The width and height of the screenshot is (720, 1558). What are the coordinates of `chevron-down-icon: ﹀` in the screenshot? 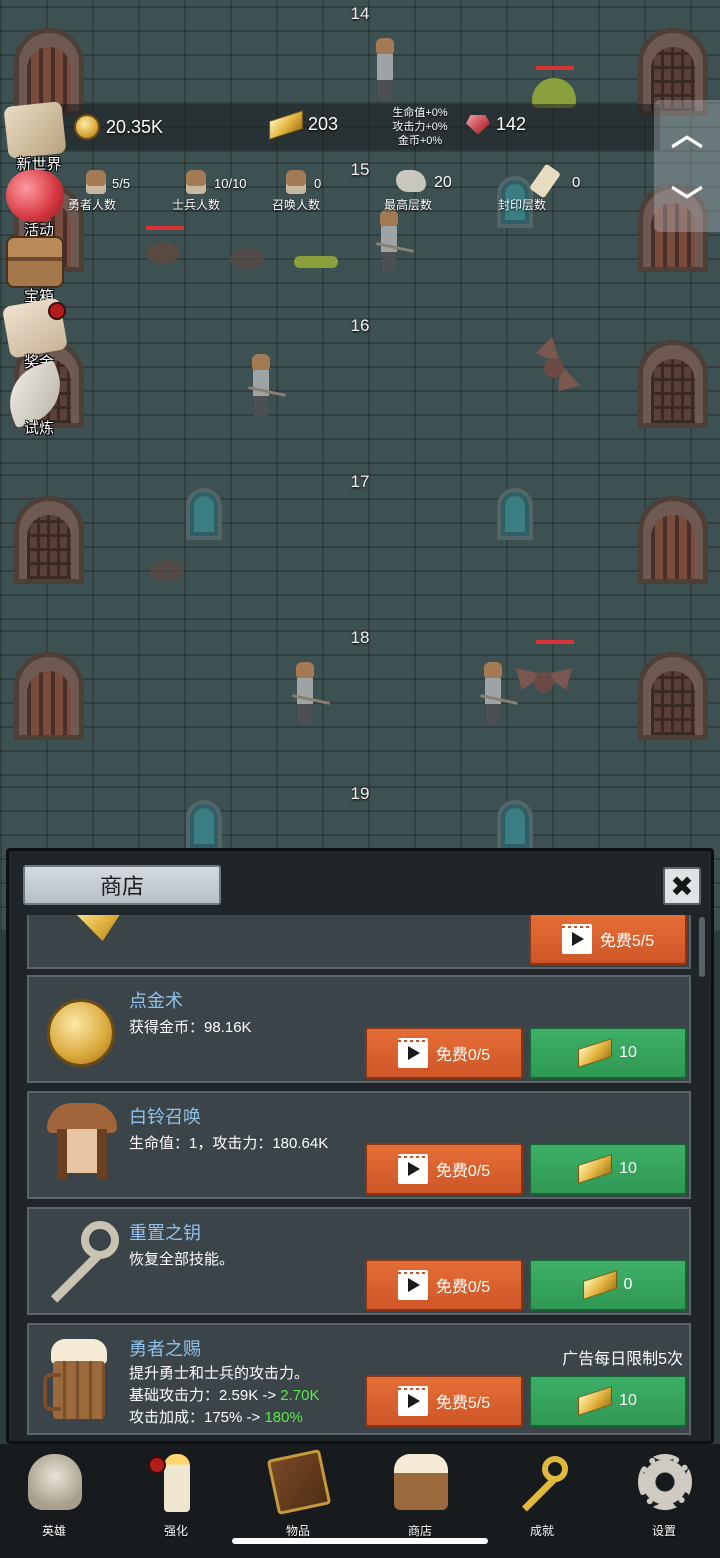 It's located at (686, 202).